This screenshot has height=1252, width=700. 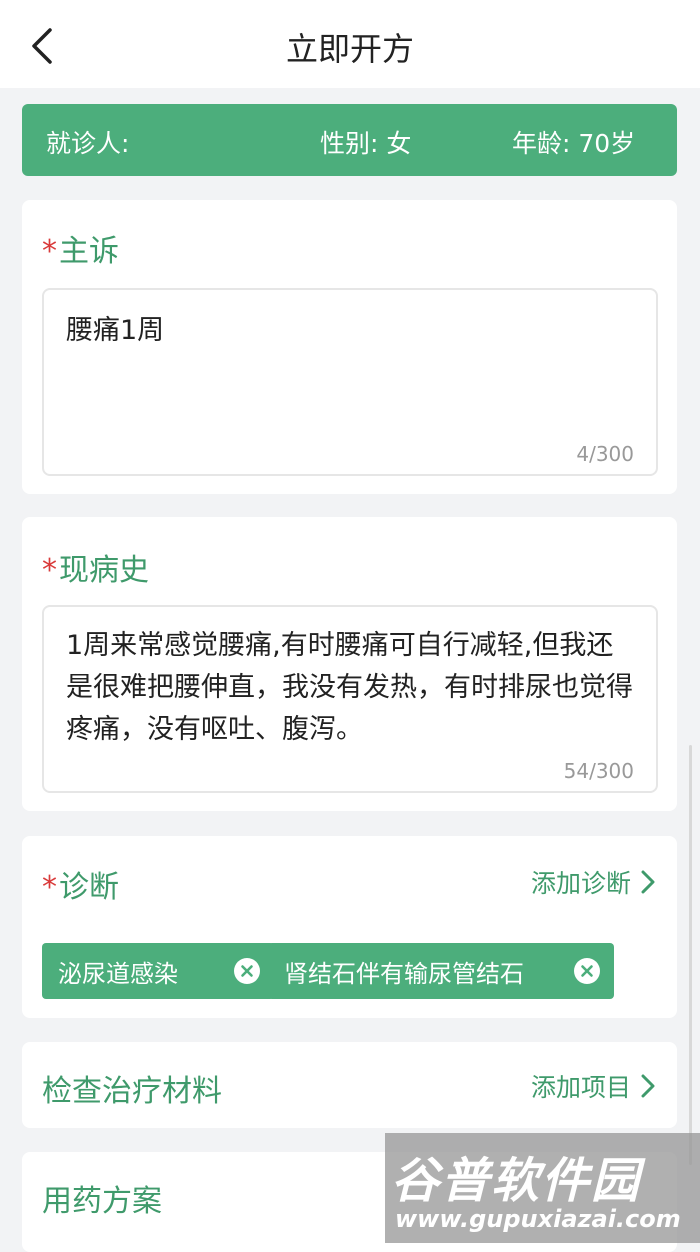 I want to click on patient-gender: 性别: 女, so click(x=366, y=143).